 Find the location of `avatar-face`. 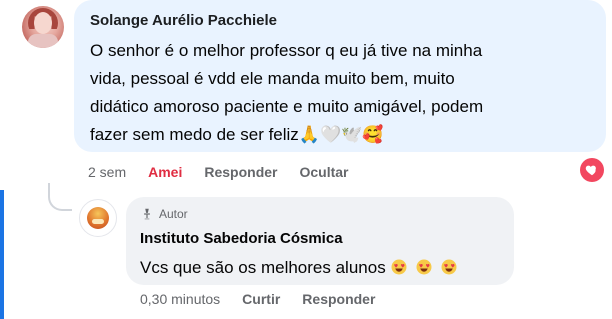

avatar-face is located at coordinates (43, 23).